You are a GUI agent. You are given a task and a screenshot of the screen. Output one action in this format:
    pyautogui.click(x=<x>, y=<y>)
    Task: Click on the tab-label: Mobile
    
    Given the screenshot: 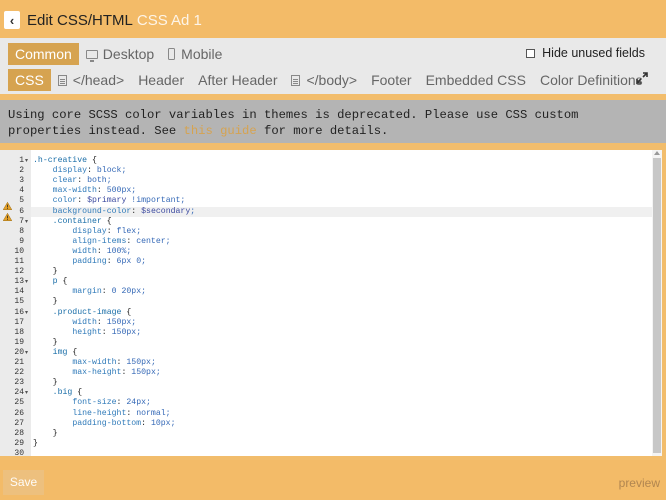 What is the action you would take?
    pyautogui.click(x=202, y=54)
    